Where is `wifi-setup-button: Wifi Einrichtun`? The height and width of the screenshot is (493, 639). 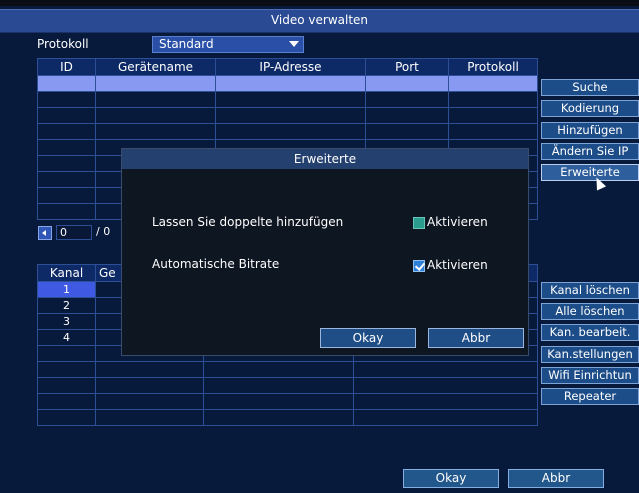
wifi-setup-button: Wifi Einrichtun is located at coordinates (590, 375).